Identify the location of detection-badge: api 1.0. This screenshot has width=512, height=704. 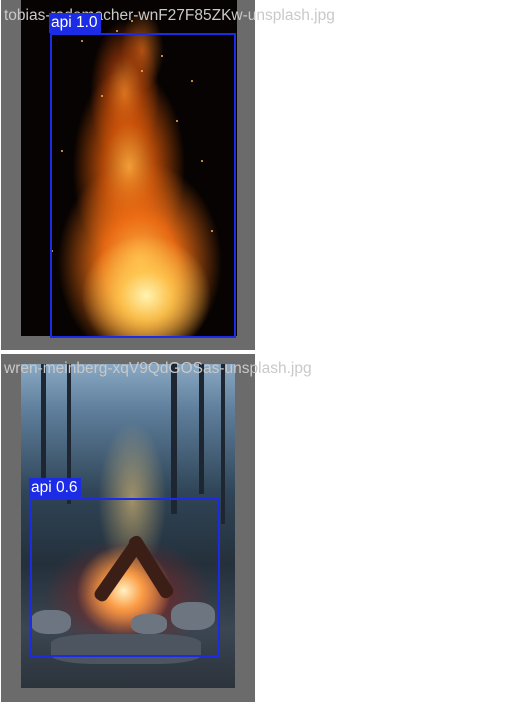
(75, 23).